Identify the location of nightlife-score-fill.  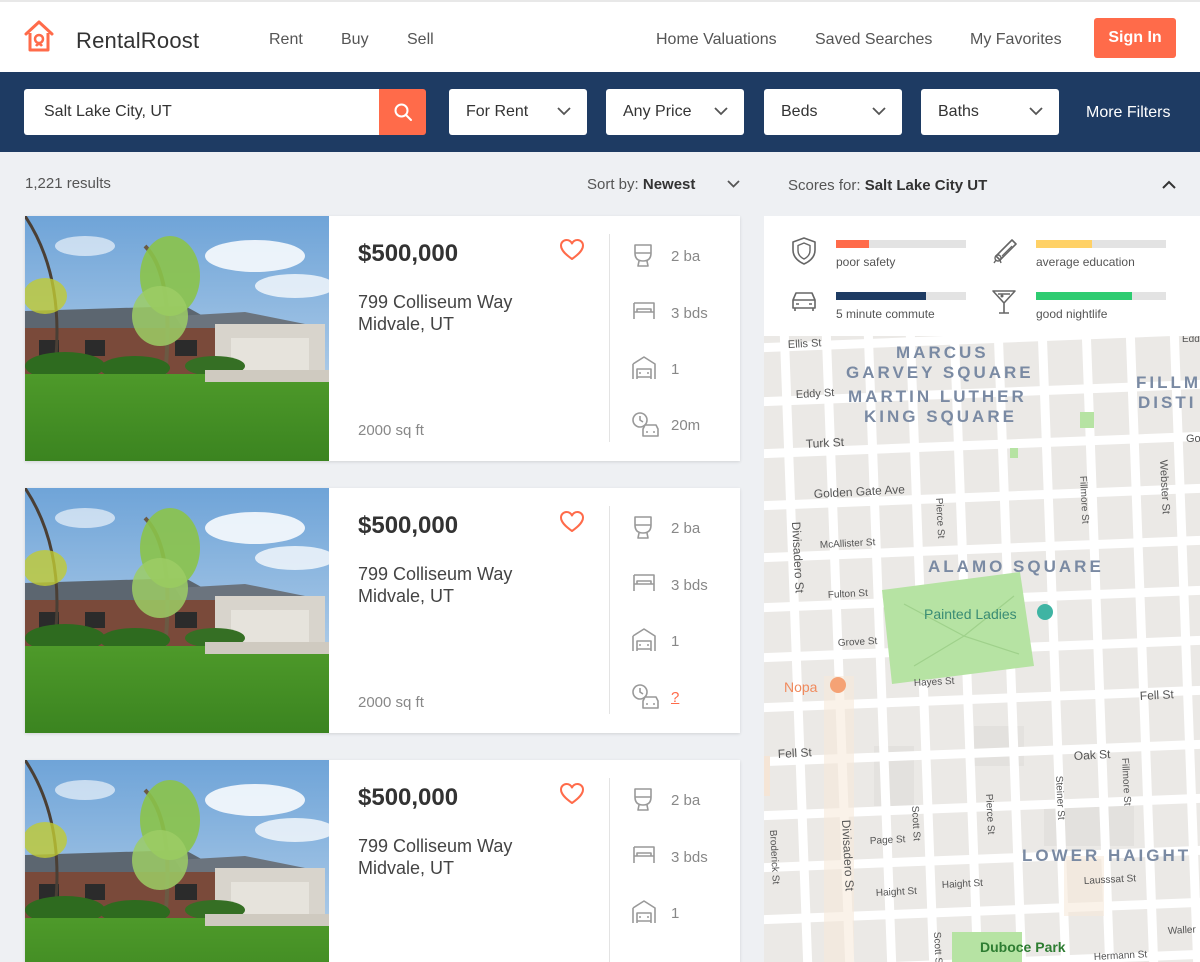
(1084, 296).